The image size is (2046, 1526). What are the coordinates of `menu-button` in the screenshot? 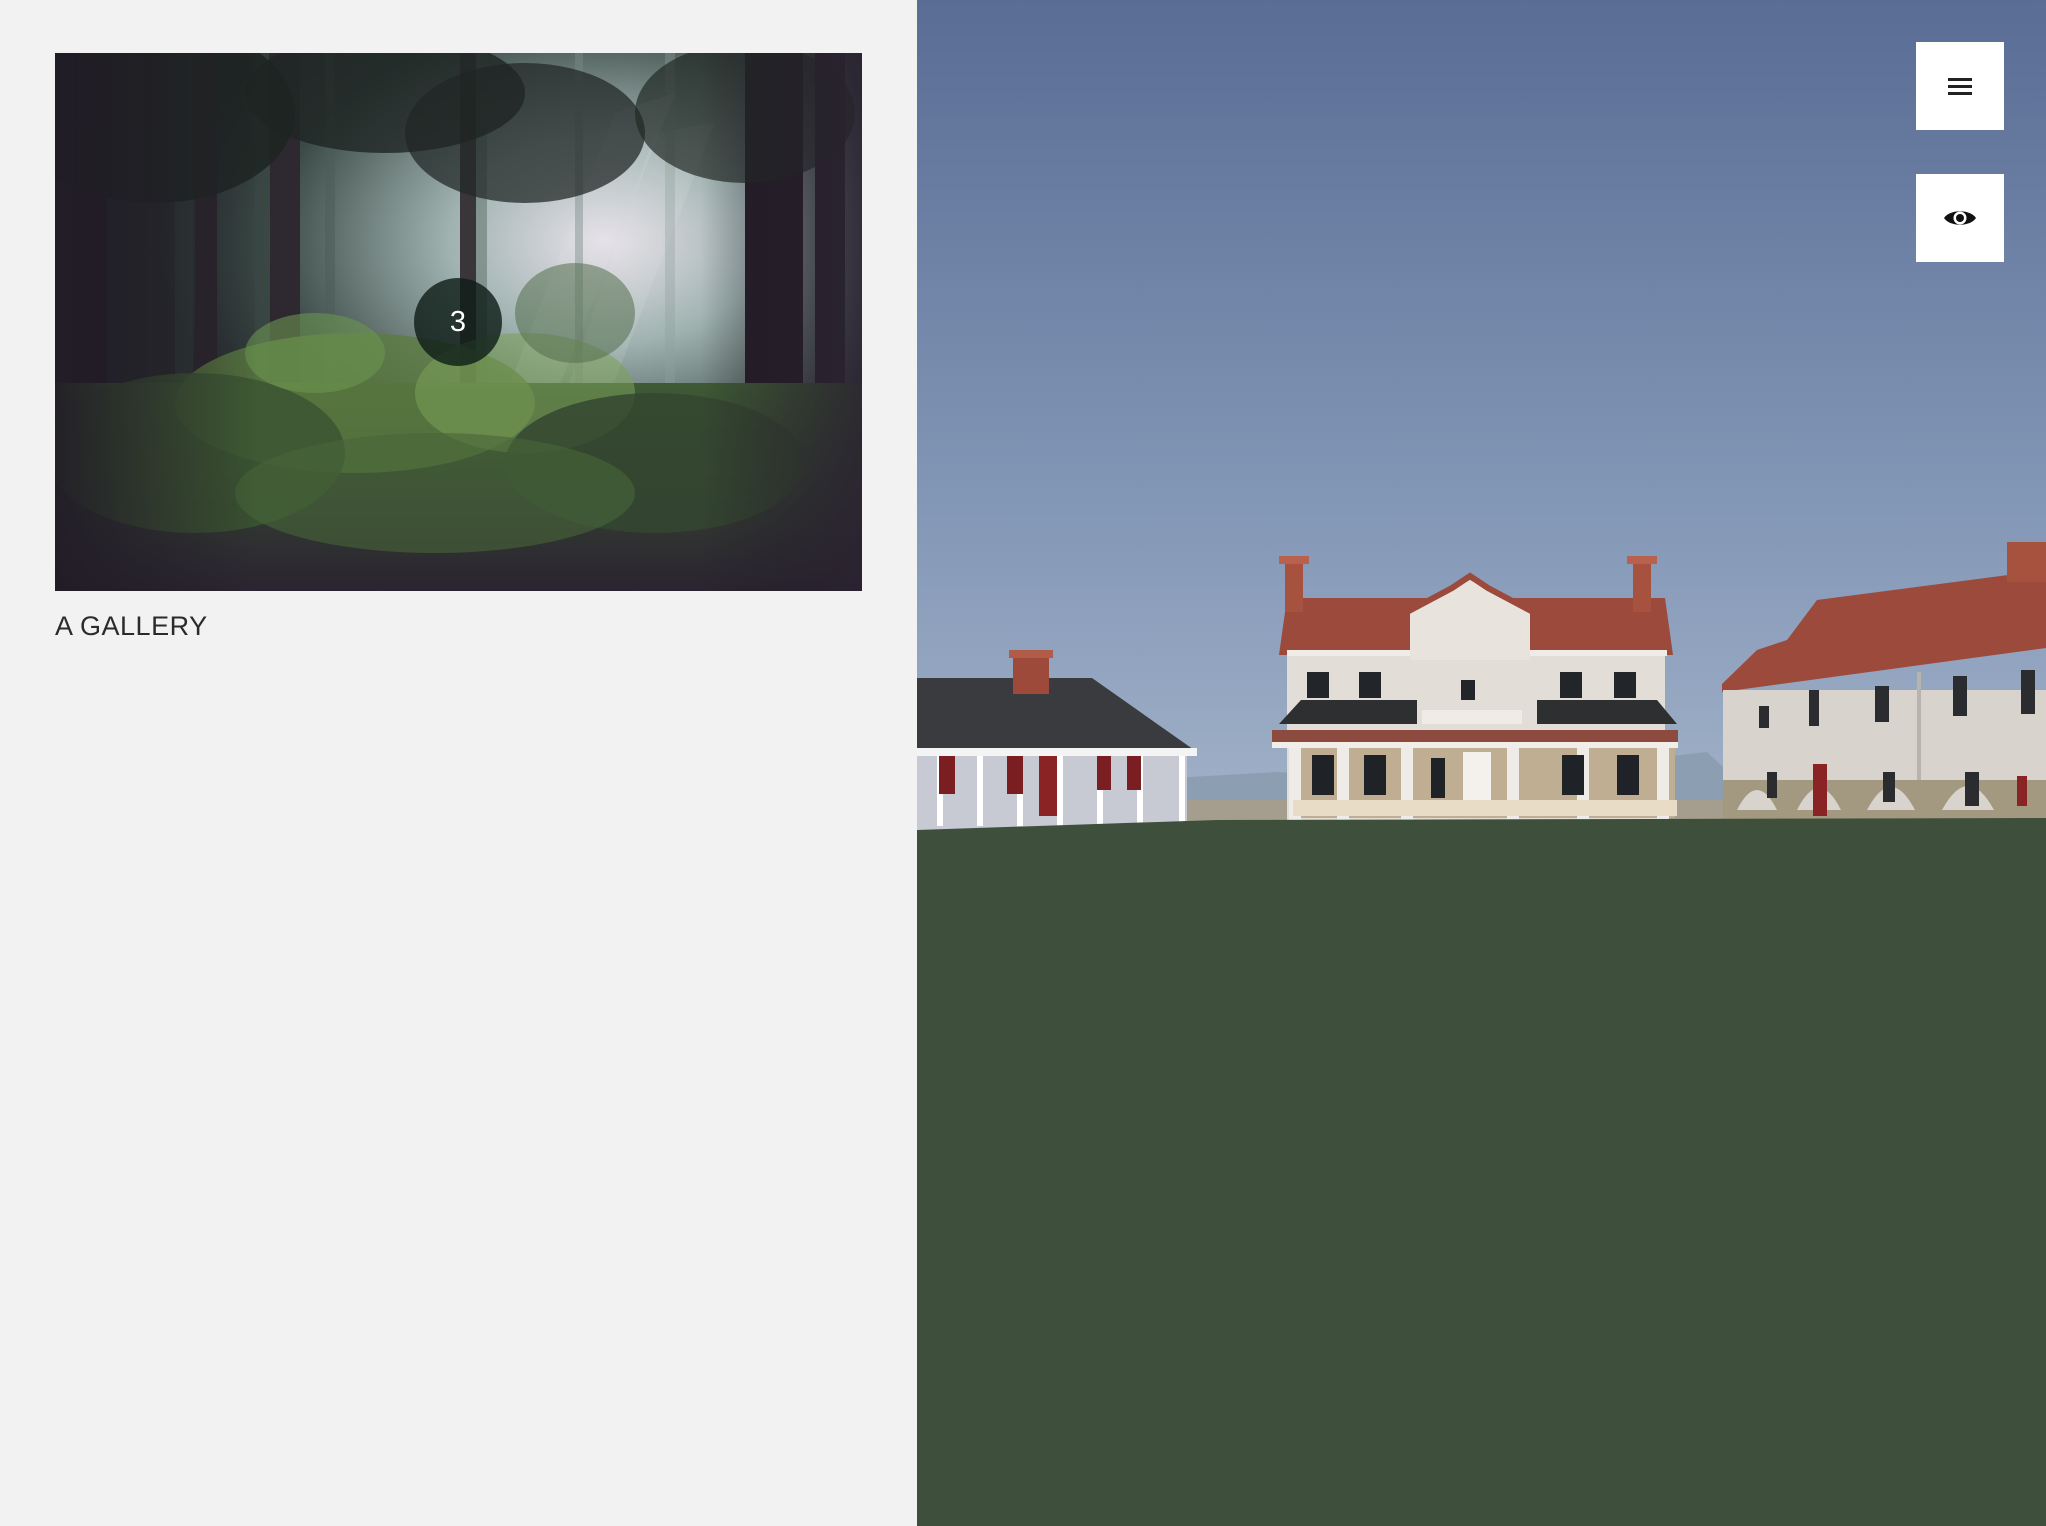 It's located at (1960, 86).